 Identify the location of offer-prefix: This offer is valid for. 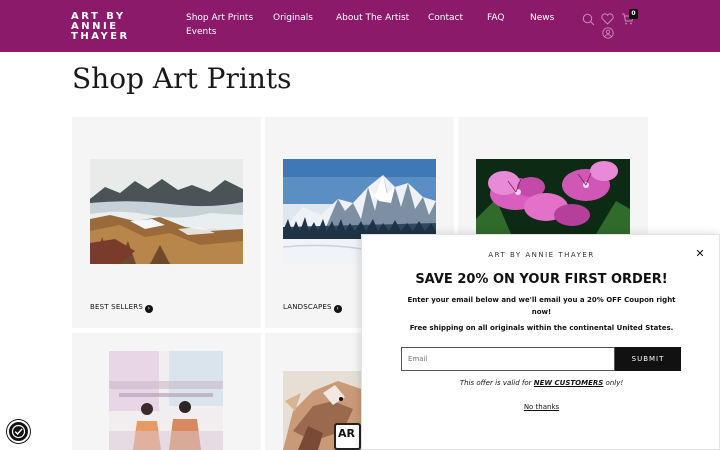
(496, 383).